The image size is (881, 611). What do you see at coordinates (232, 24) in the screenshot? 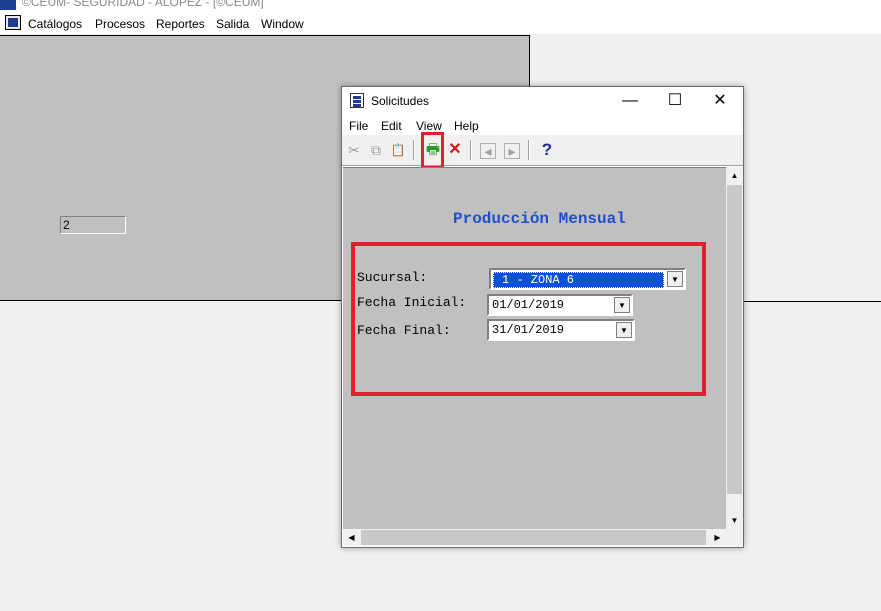
I see `menu-salida: Salida` at bounding box center [232, 24].